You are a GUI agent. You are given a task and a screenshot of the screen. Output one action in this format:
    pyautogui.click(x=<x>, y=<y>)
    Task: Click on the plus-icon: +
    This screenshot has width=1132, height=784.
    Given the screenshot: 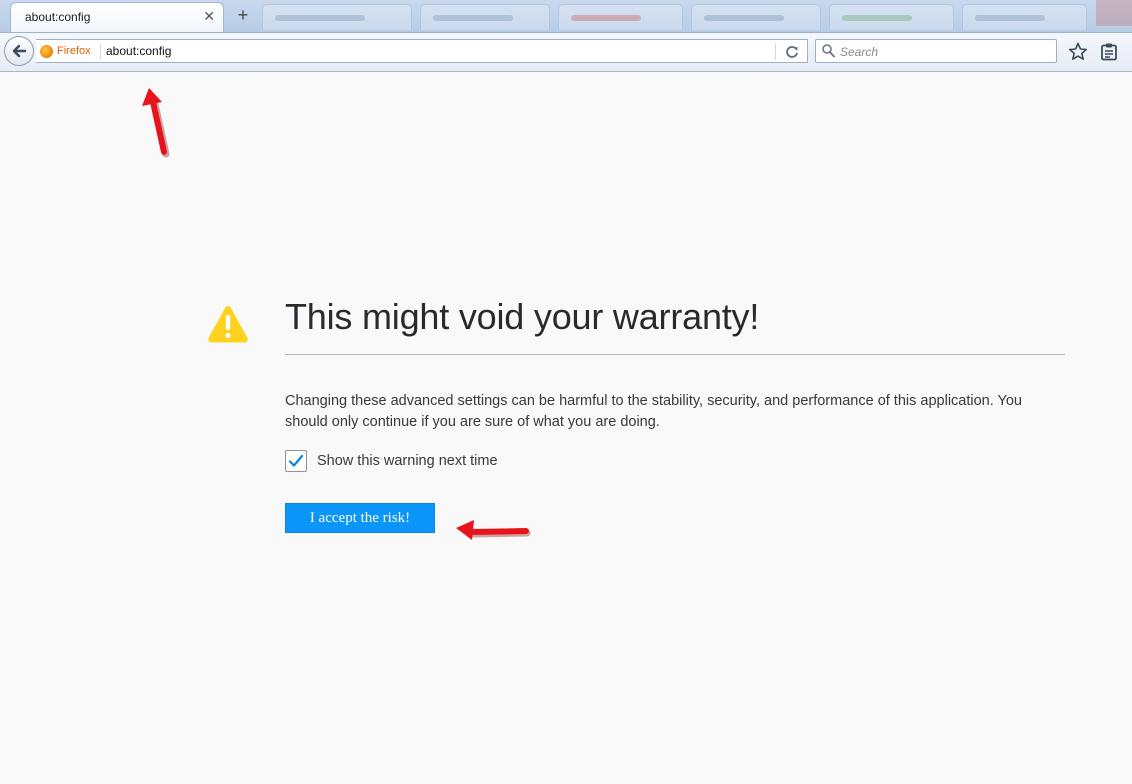 What is the action you would take?
    pyautogui.click(x=243, y=15)
    